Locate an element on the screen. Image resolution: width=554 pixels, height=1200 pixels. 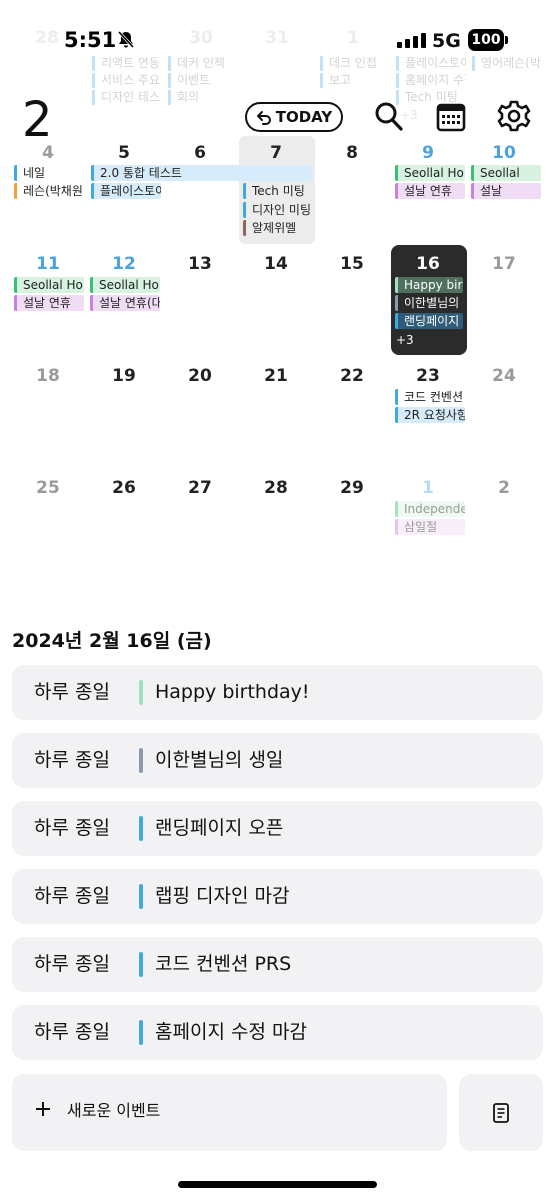
ghost-day-28: 28 is located at coordinates (47, 38).